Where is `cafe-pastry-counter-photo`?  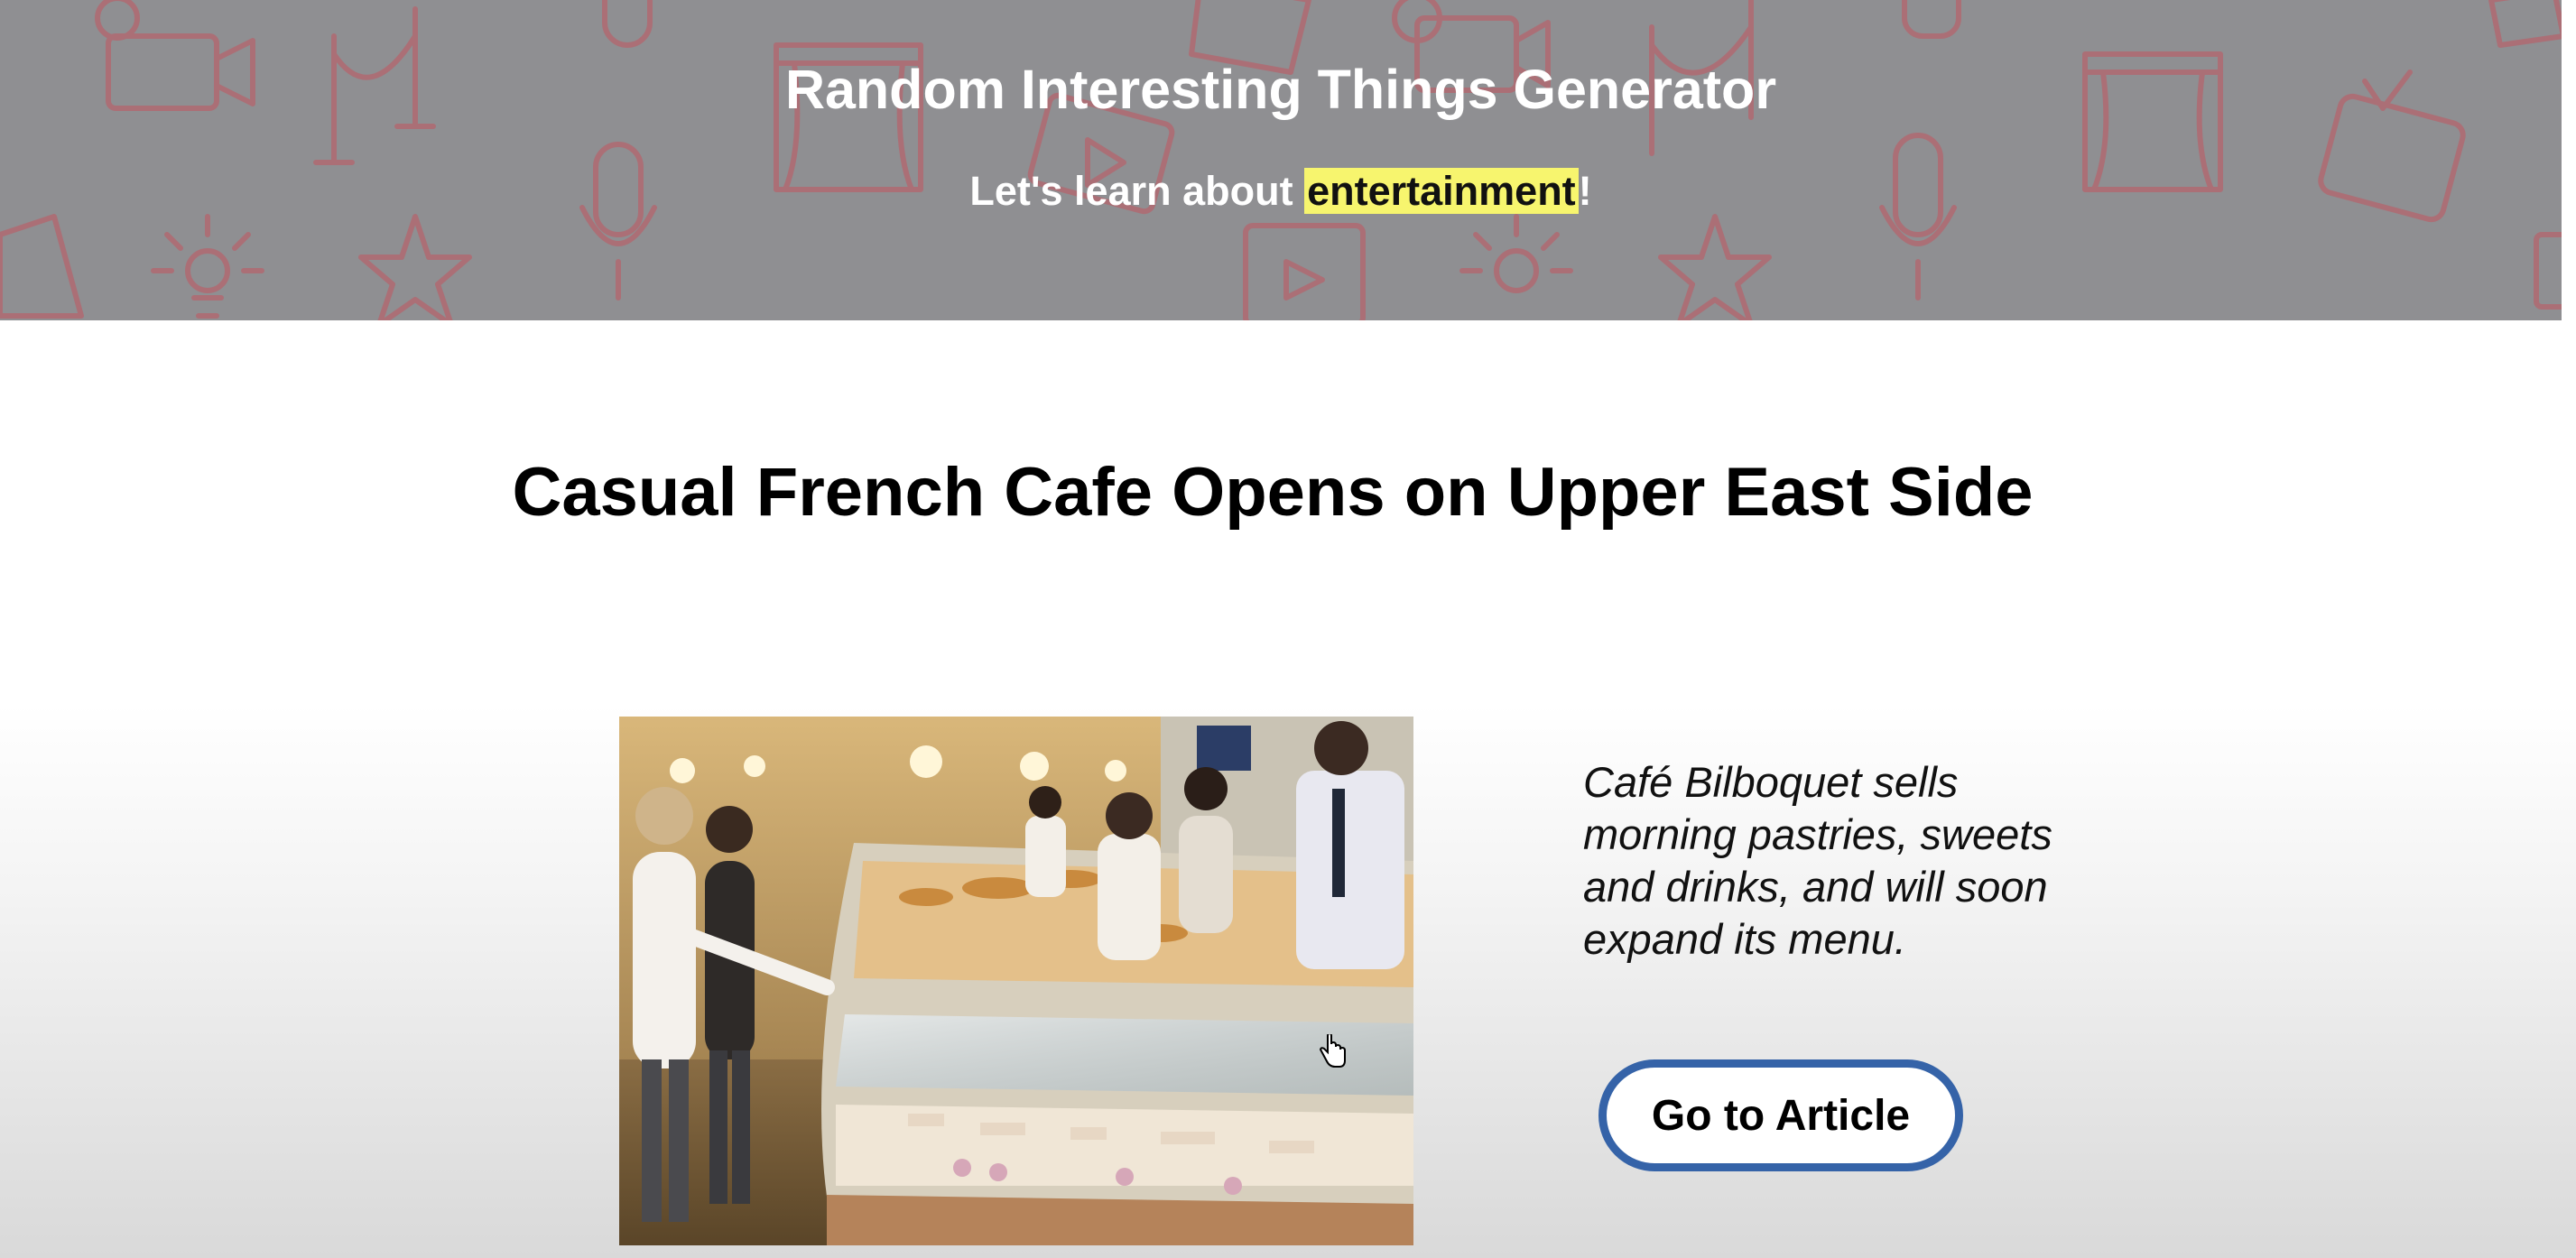 cafe-pastry-counter-photo is located at coordinates (1016, 981).